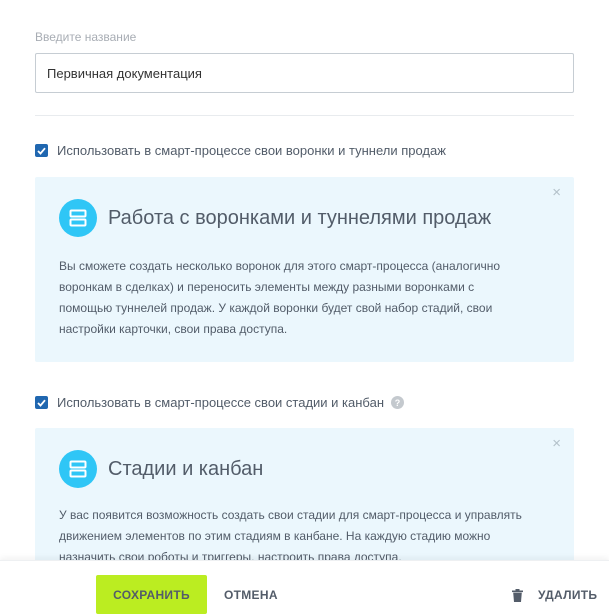 Image resolution: width=609 pixels, height=615 pixels. I want to click on stages-checkbox, so click(41, 402).